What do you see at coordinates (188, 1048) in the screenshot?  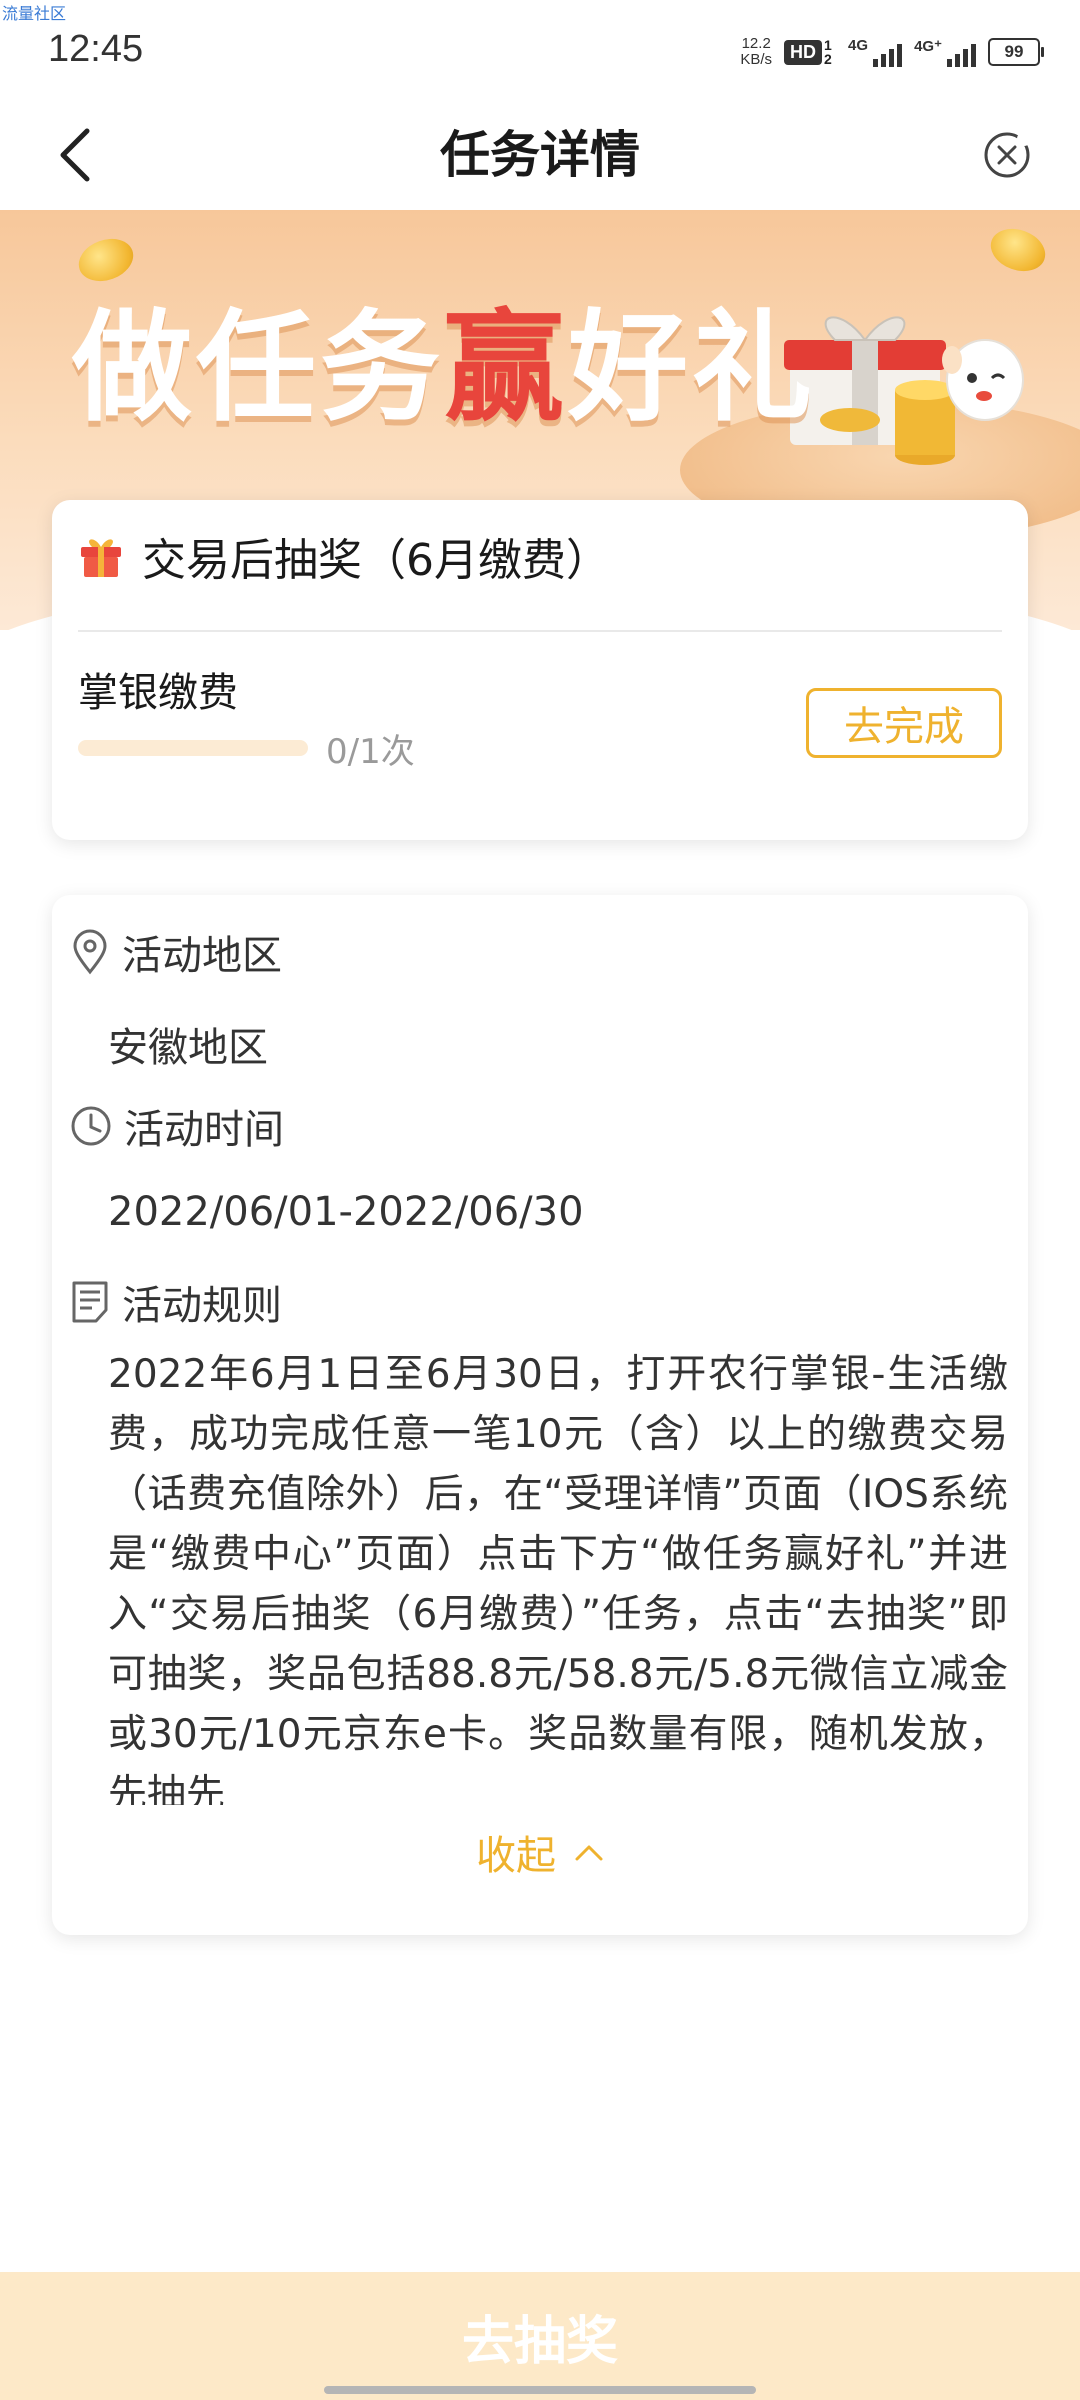 I see `region-value: 安徽地区` at bounding box center [188, 1048].